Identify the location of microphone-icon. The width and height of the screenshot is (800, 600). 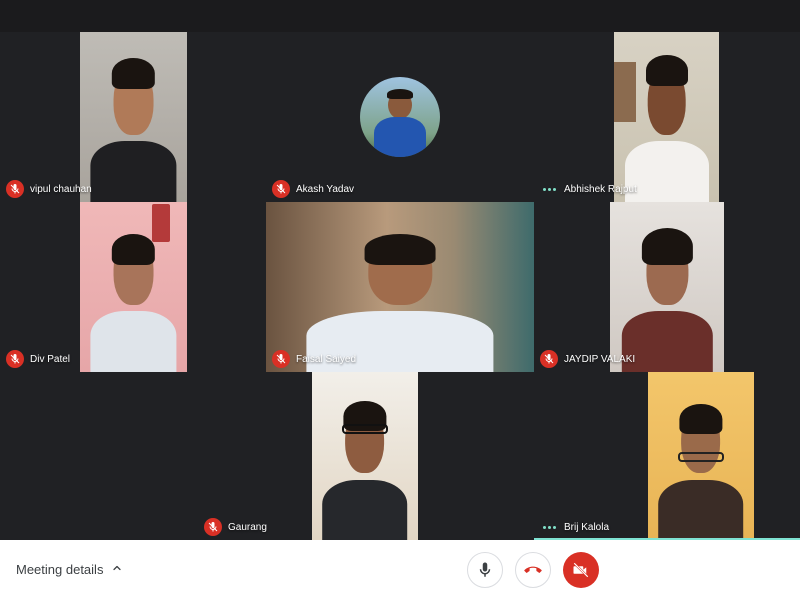
(485, 569).